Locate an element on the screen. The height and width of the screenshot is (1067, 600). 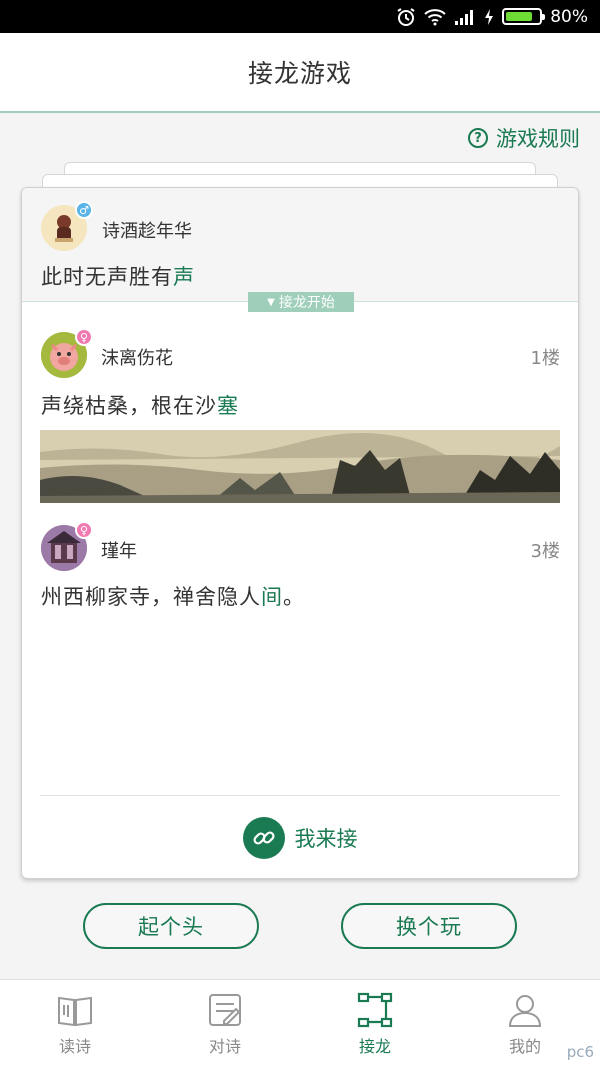
signal-icon is located at coordinates (464, 17).